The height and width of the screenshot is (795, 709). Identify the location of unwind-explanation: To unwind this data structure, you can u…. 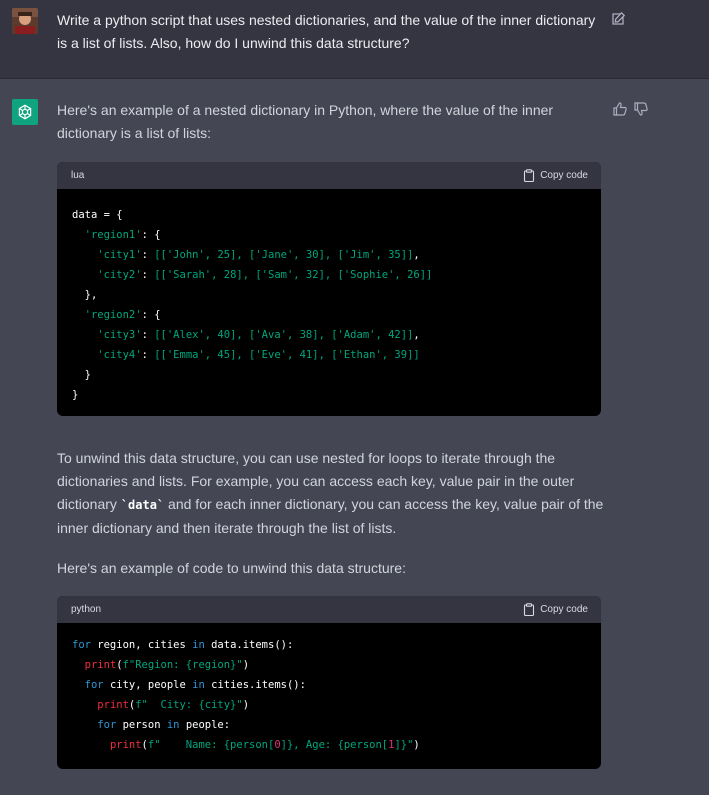
(330, 493).